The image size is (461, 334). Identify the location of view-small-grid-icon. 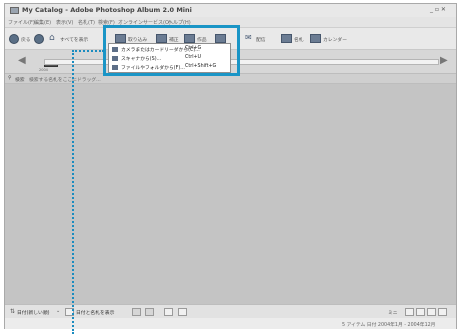
(420, 312).